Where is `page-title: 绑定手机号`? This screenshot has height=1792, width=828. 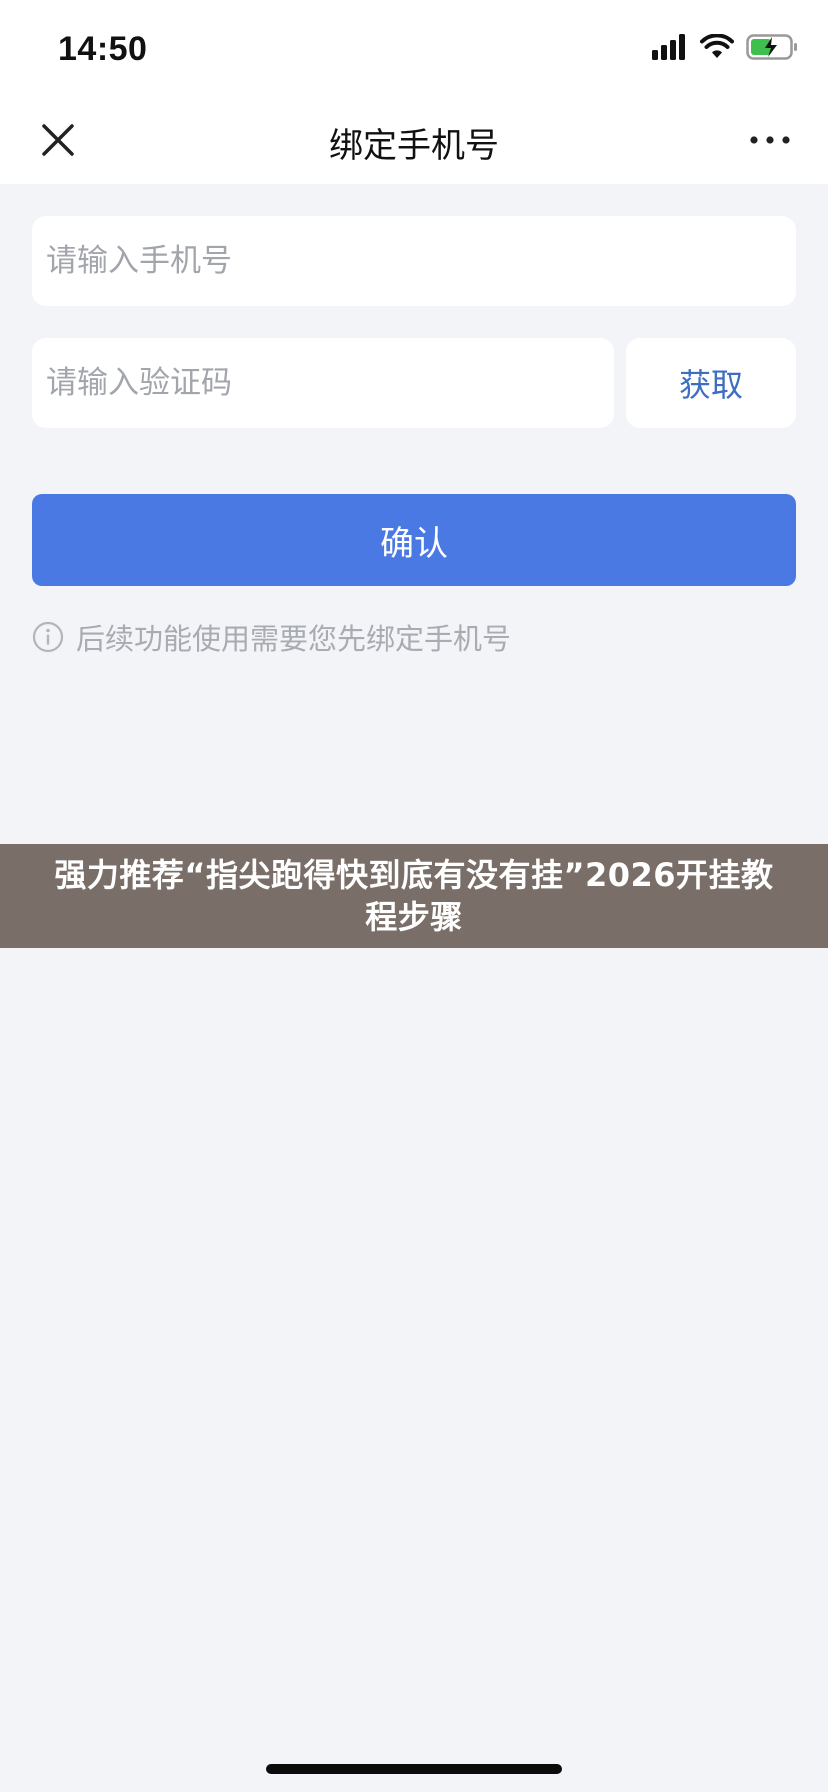 page-title: 绑定手机号 is located at coordinates (414, 146).